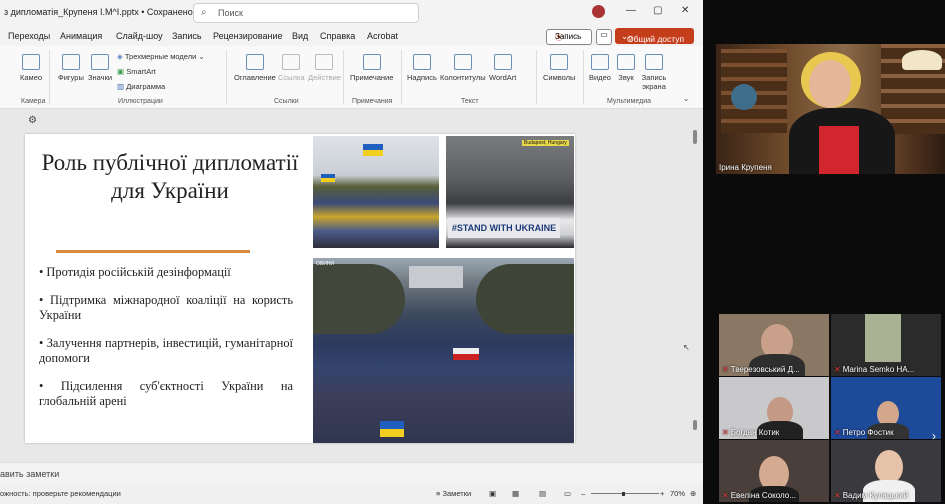 The height and width of the screenshot is (504, 945). What do you see at coordinates (625, 494) in the screenshot?
I see `zoom-slider` at bounding box center [625, 494].